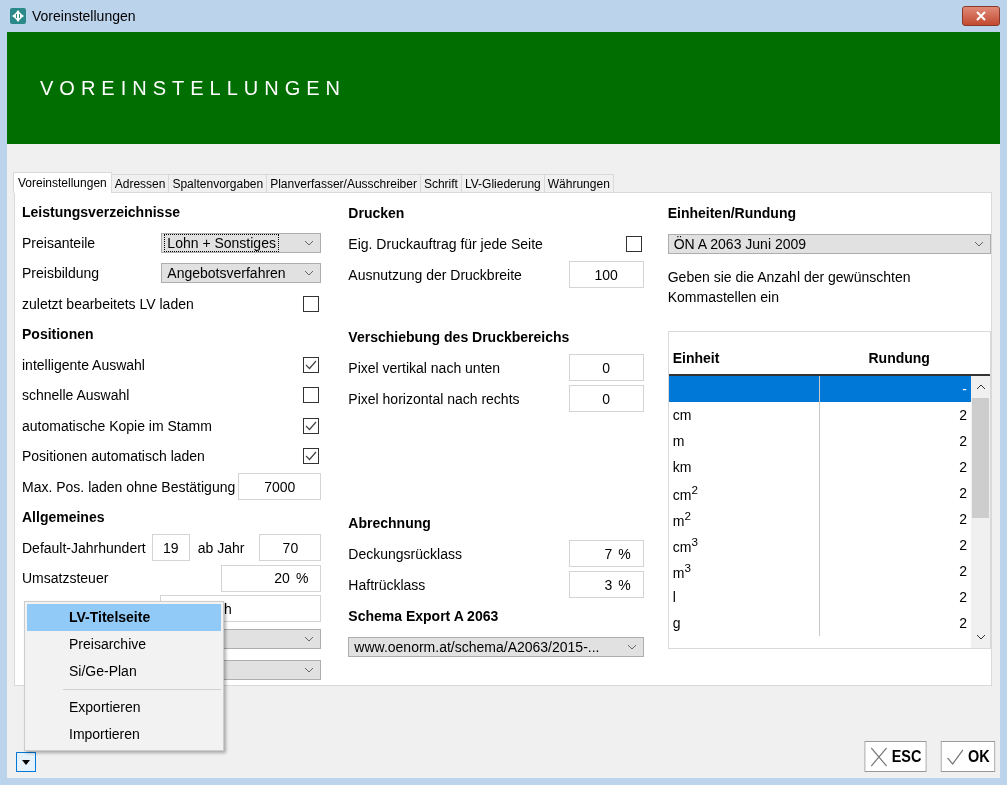  Describe the element at coordinates (606, 584) in the screenshot. I see `input-field: 3 %` at that location.